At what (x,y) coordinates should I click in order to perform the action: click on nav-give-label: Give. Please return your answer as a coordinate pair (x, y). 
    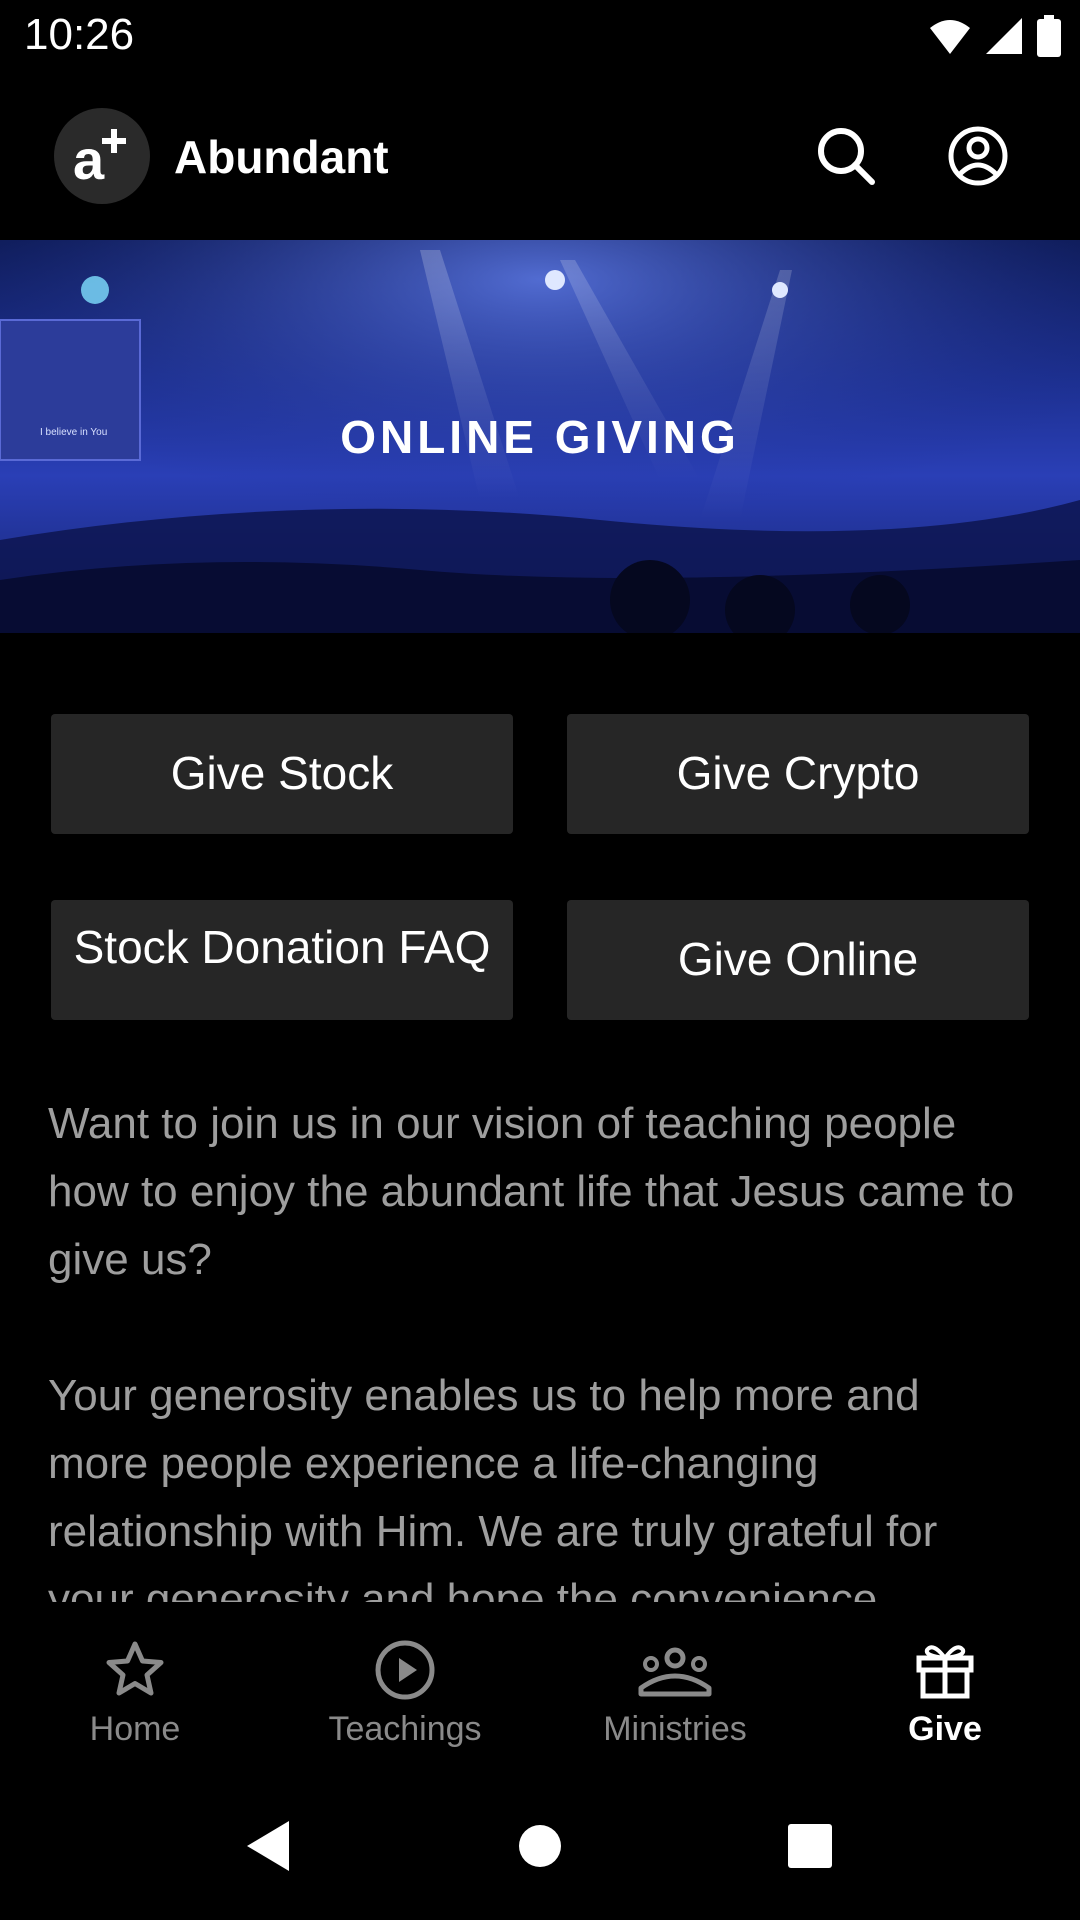
    Looking at the image, I should click on (945, 1729).